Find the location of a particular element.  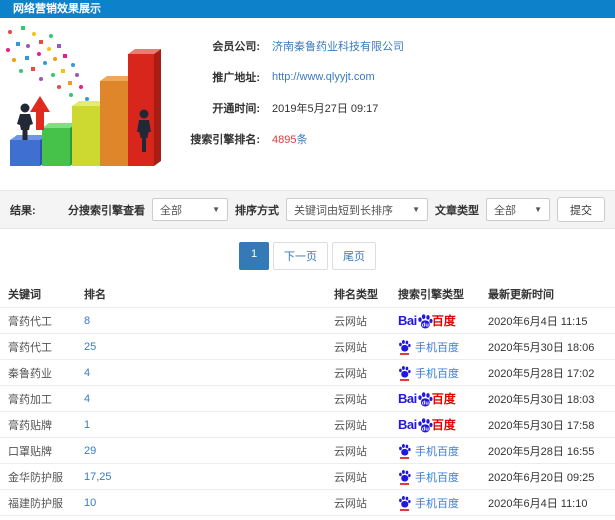

updated-cell: 2020年5月28日 17:02 is located at coordinates (541, 373).